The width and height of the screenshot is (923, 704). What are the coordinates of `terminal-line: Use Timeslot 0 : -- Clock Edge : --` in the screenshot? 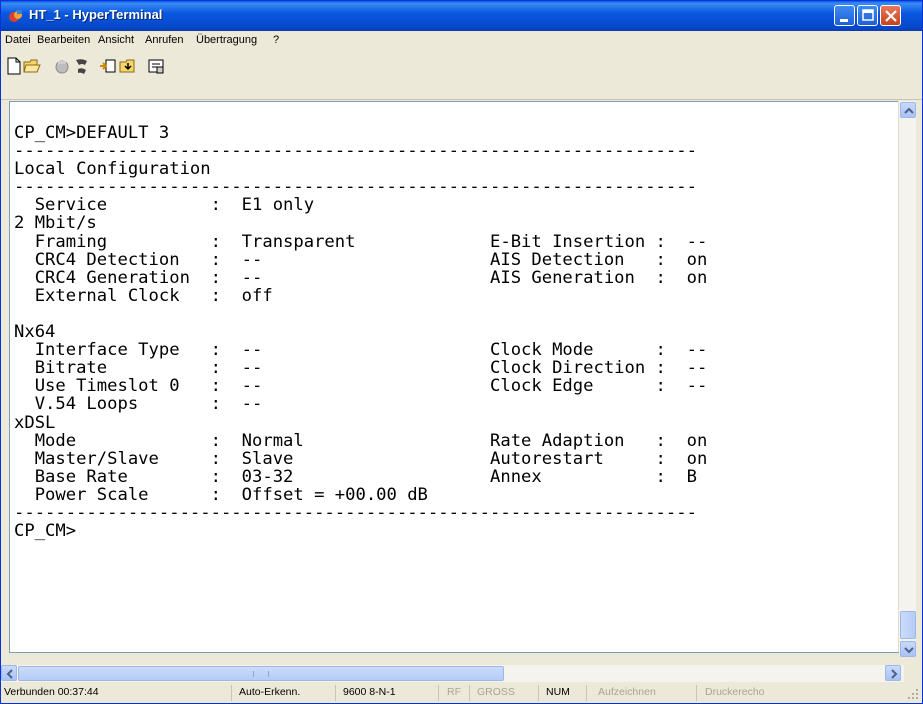 It's located at (361, 386).